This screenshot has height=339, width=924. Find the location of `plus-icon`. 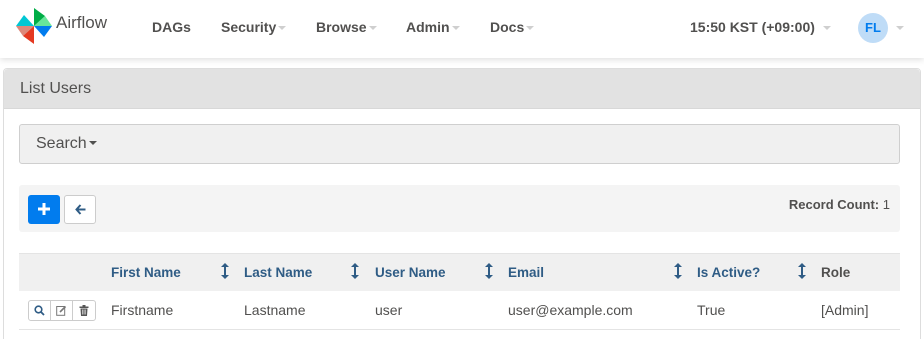

plus-icon is located at coordinates (44, 209).